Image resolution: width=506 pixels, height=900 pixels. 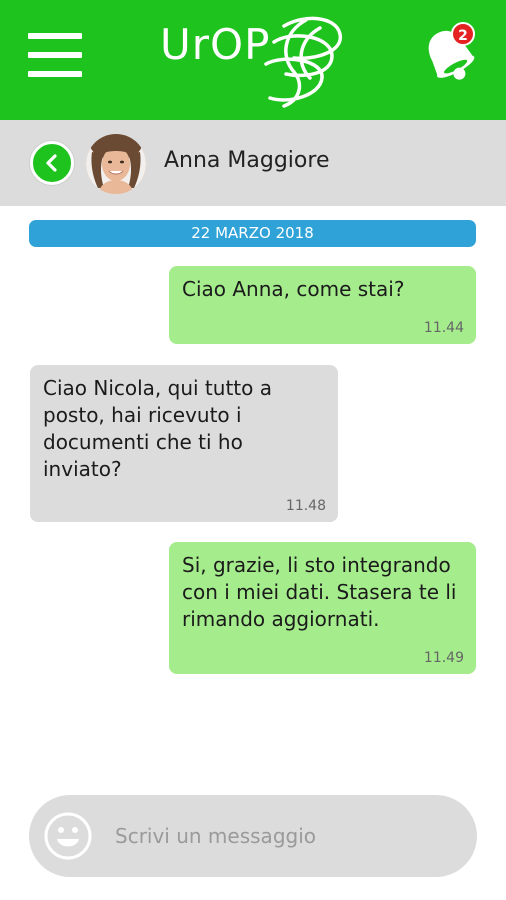 I want to click on contact-avatar, so click(x=116, y=164).